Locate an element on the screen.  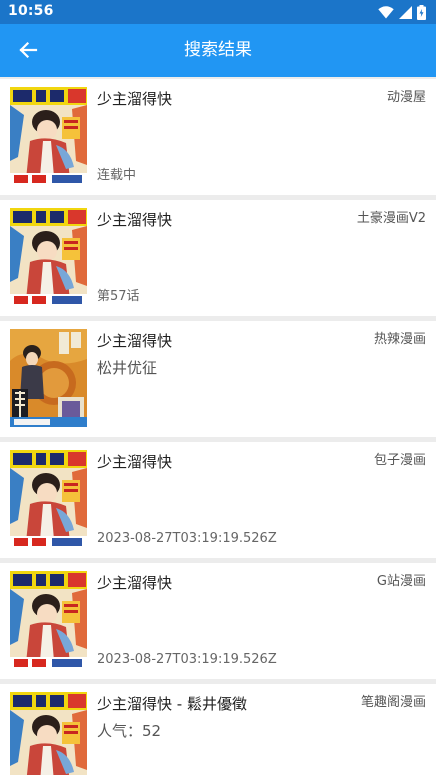
signal-icon is located at coordinates (405, 12).